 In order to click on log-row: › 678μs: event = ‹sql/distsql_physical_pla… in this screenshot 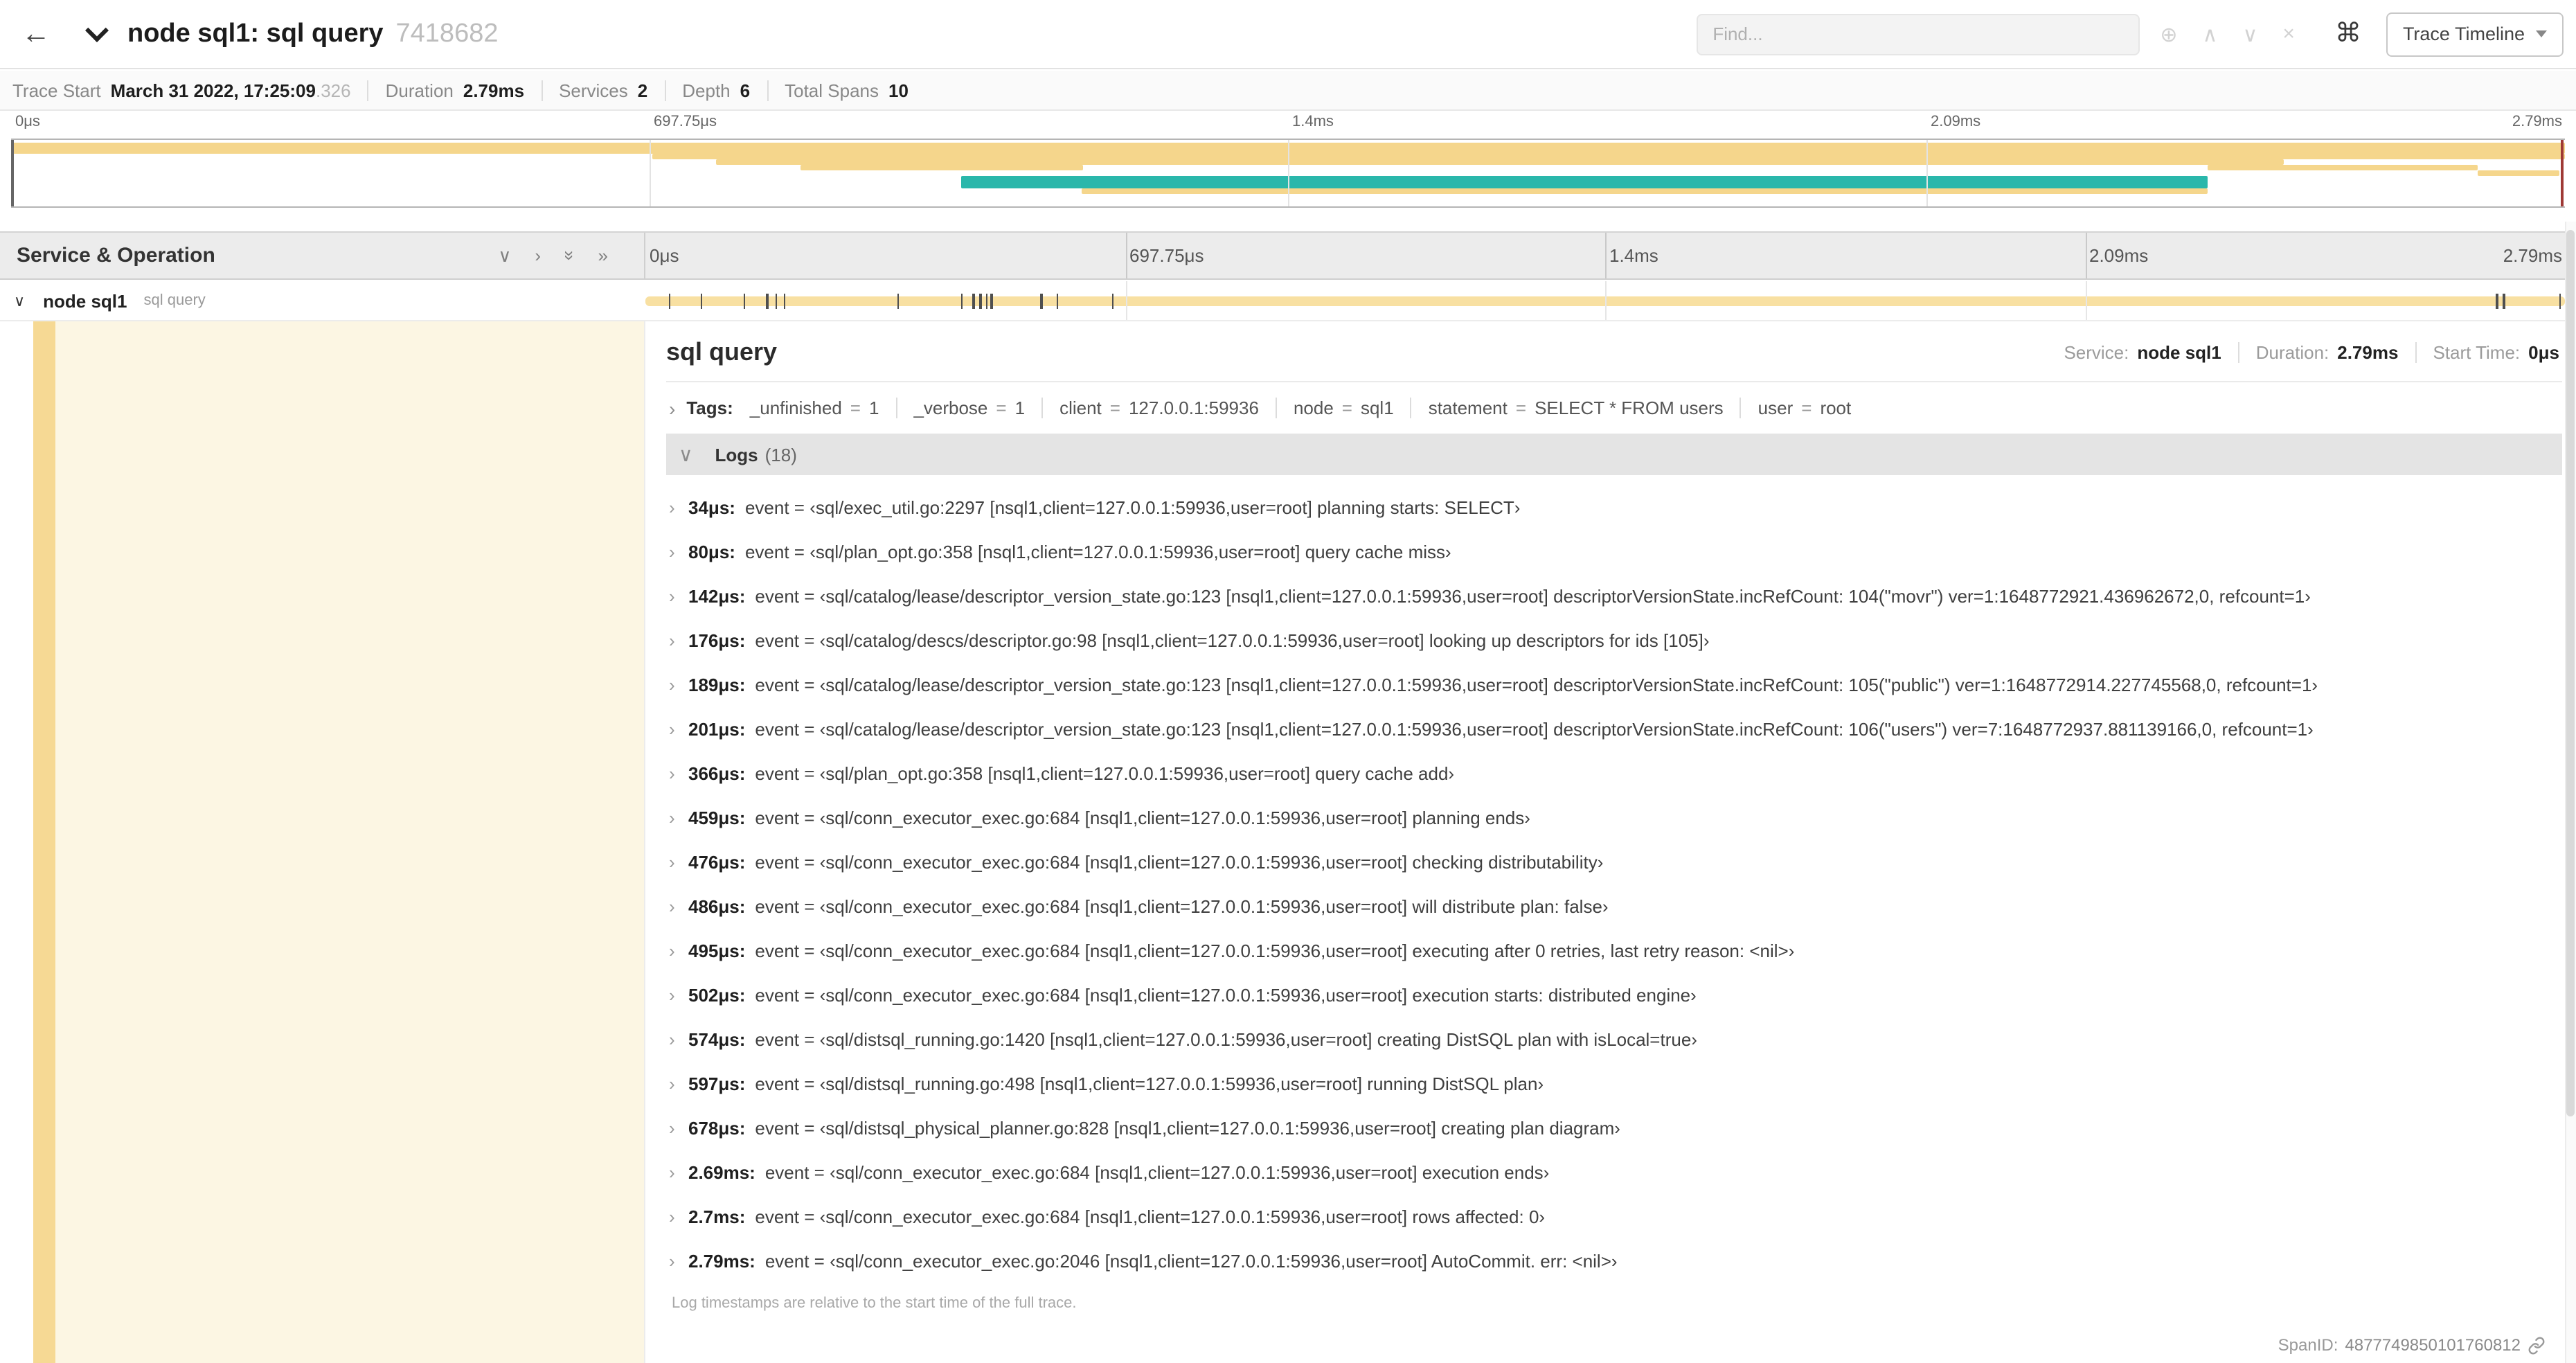, I will do `click(1615, 1128)`.